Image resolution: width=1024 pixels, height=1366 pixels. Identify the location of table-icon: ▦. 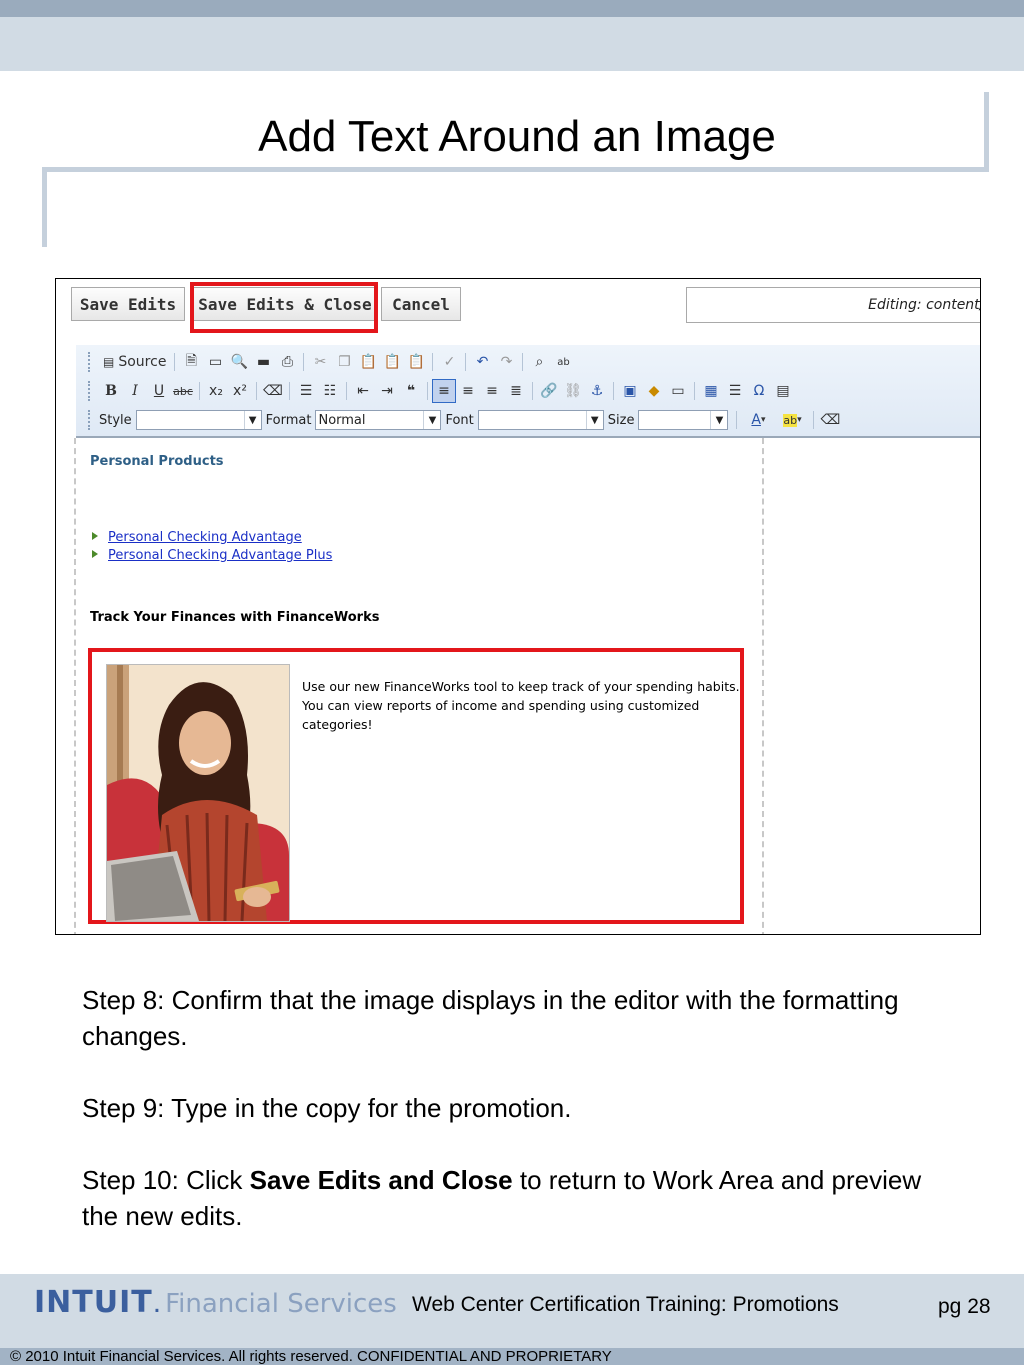
(711, 391).